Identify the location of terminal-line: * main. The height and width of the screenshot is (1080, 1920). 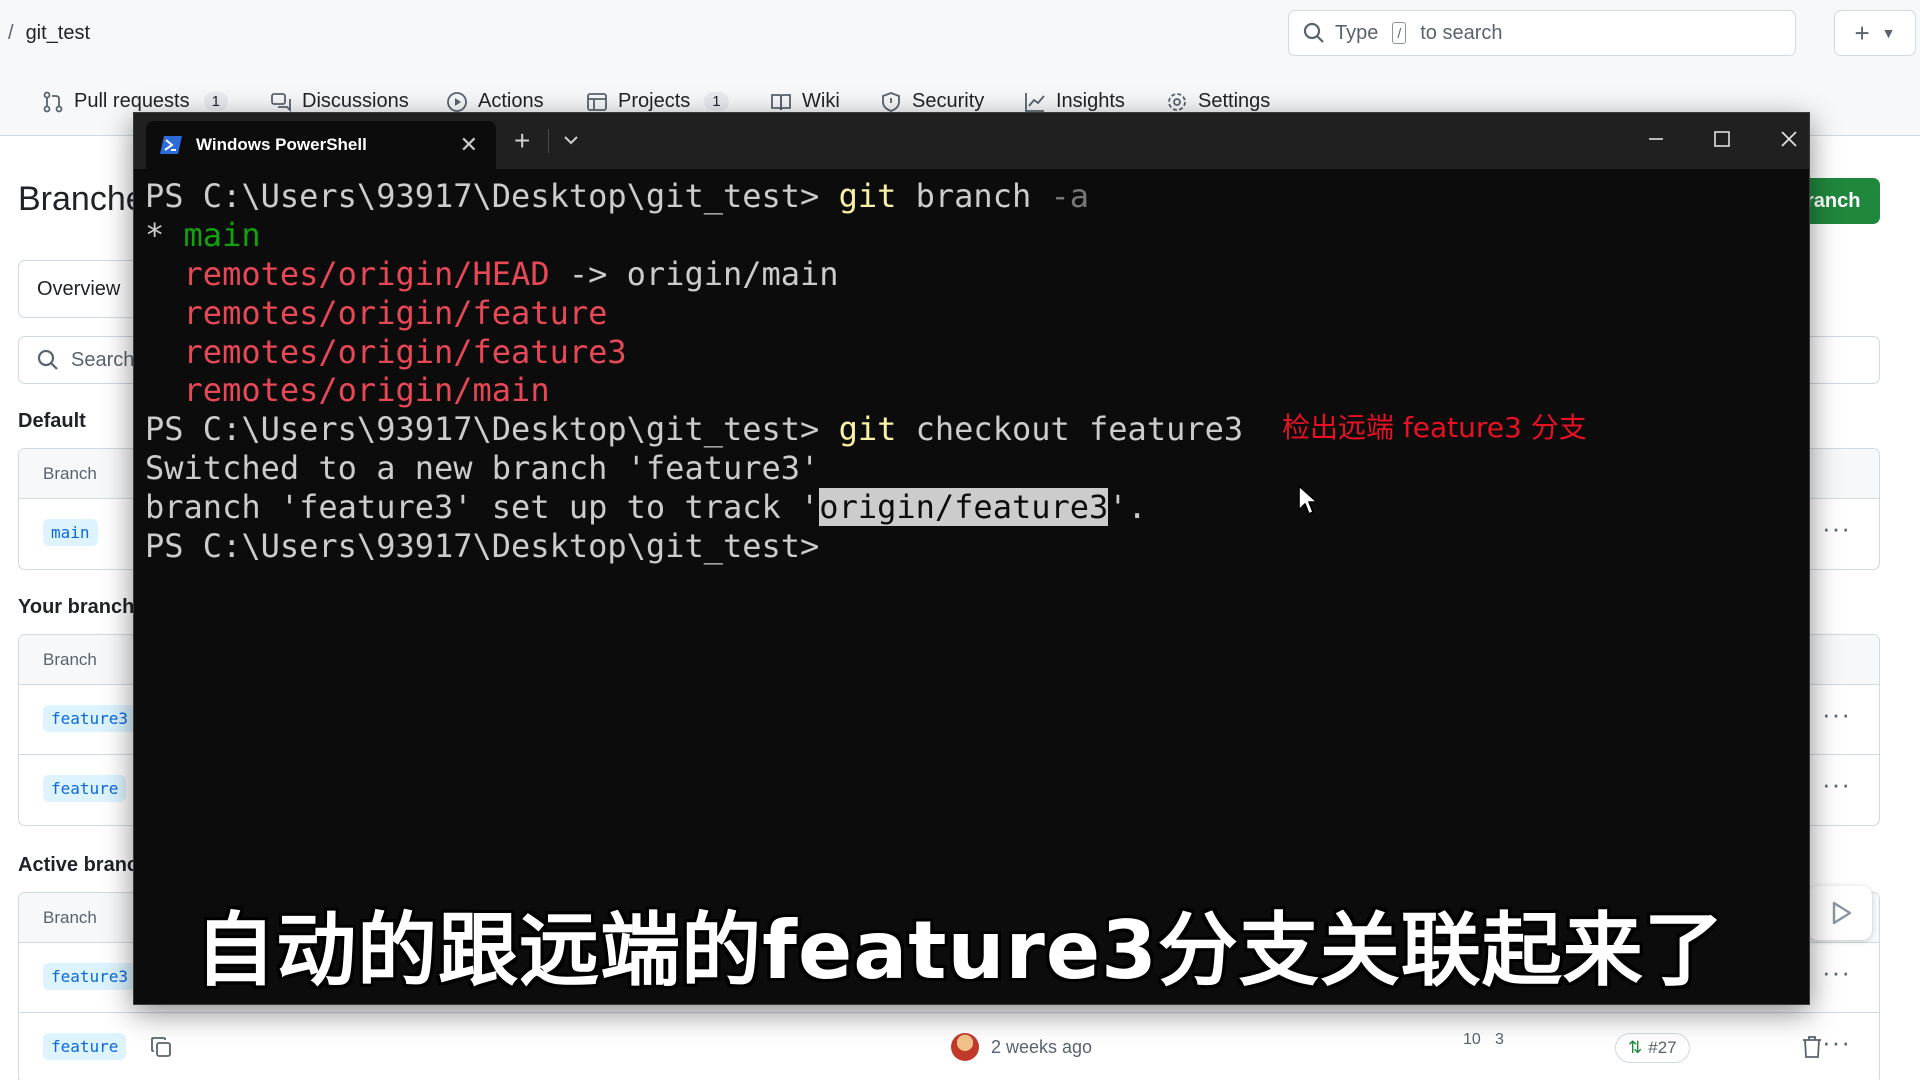
(977, 235).